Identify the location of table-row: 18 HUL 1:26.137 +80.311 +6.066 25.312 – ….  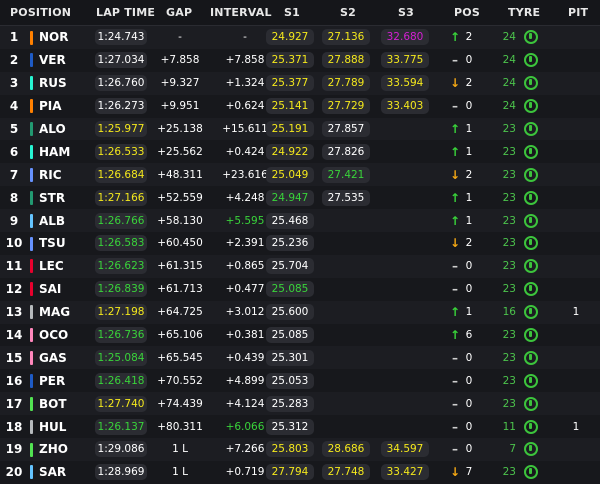
(300, 427).